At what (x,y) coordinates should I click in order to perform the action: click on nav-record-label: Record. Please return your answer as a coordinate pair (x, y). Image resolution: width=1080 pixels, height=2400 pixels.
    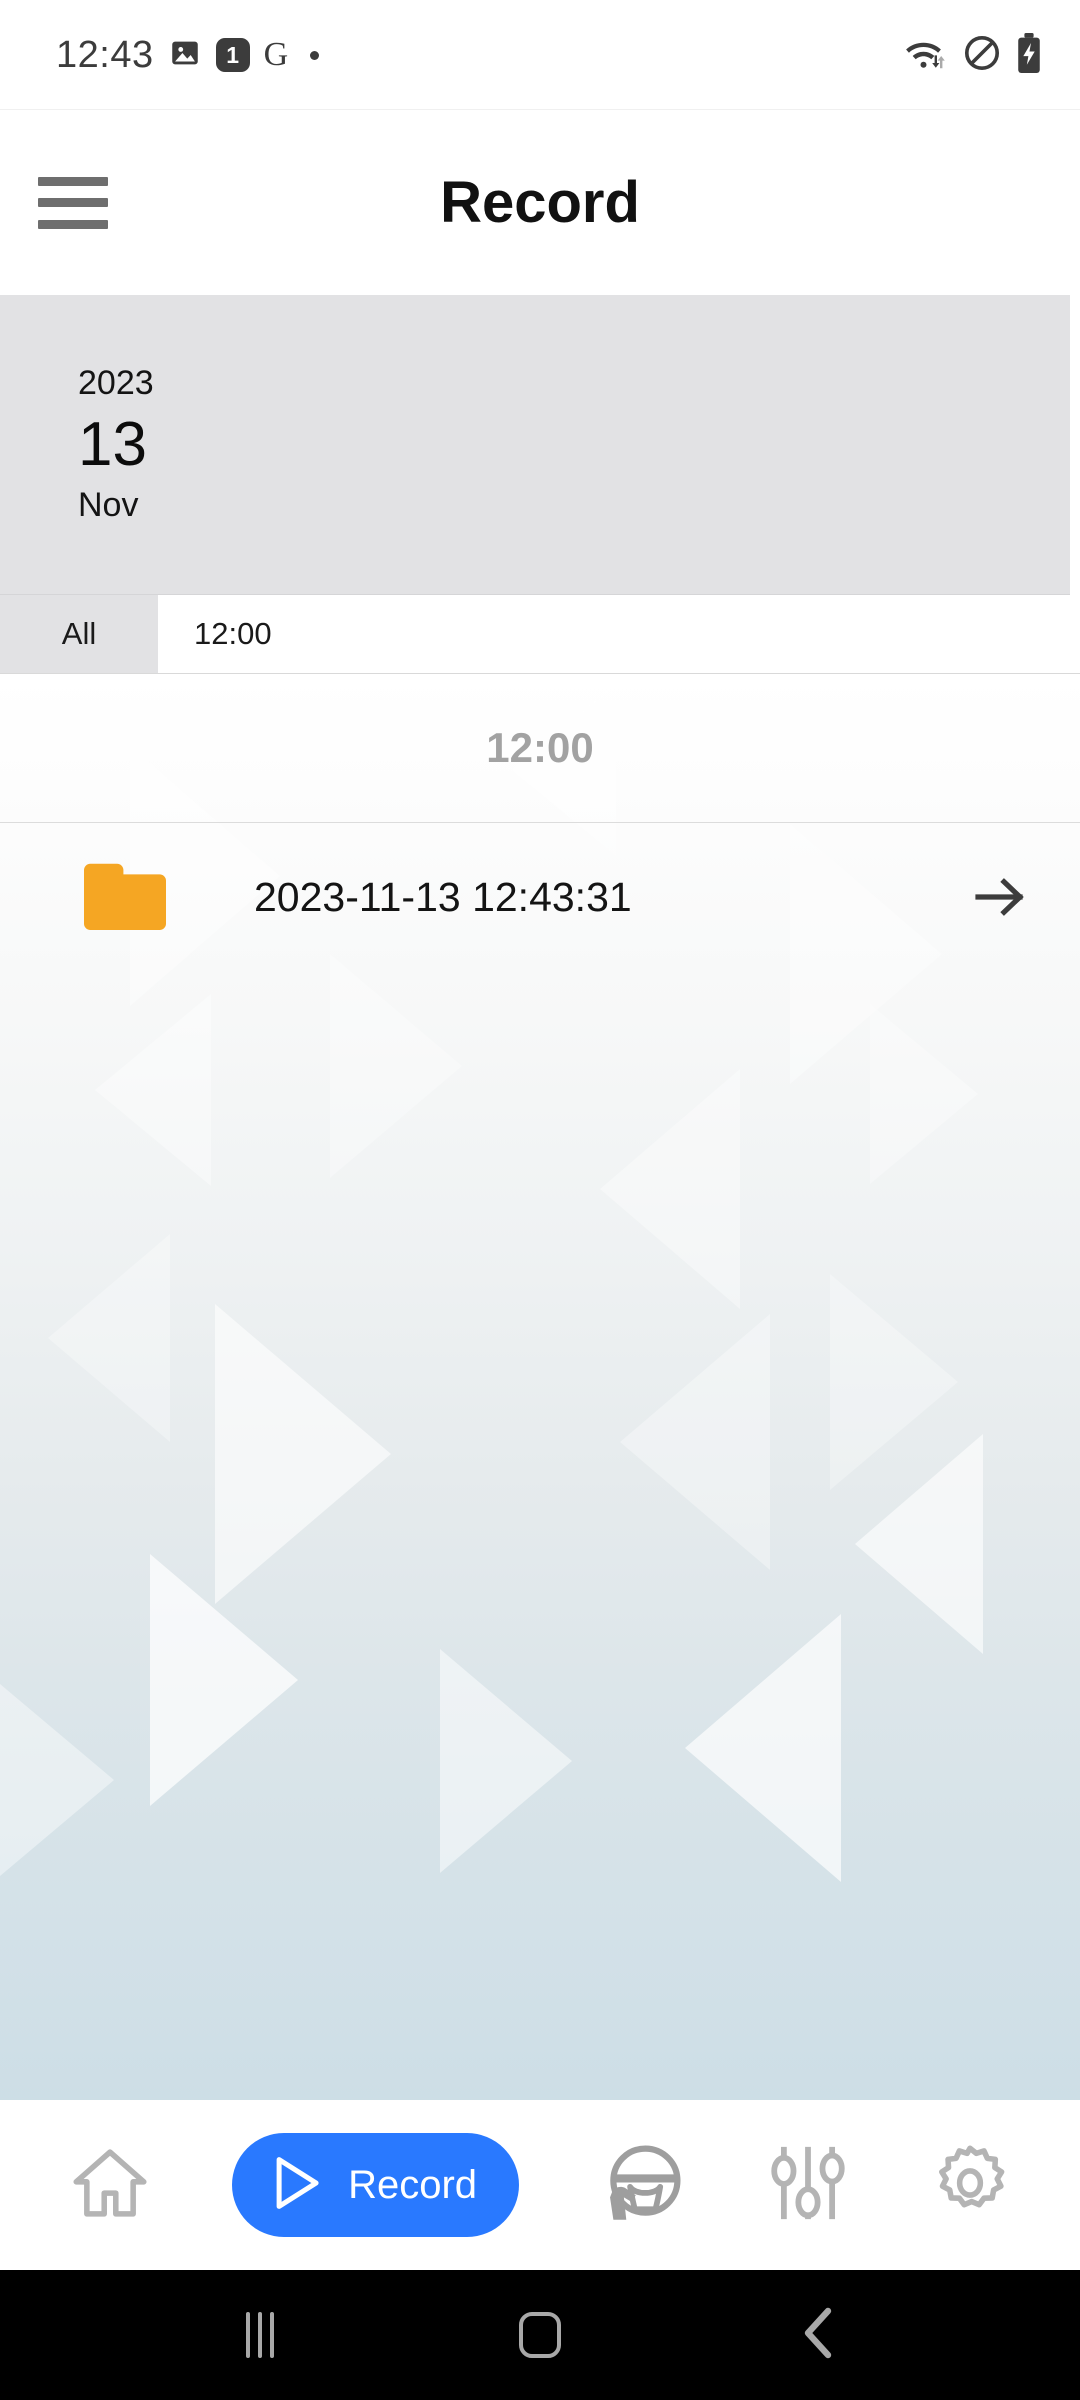
    Looking at the image, I should click on (413, 2184).